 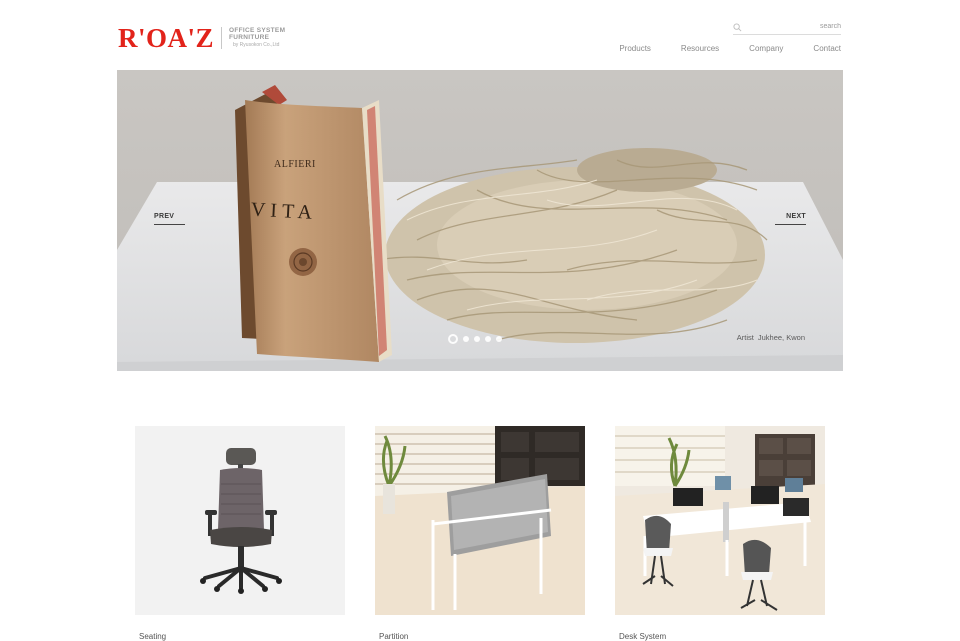 What do you see at coordinates (790, 219) in the screenshot?
I see `slider-next-button: NEXT` at bounding box center [790, 219].